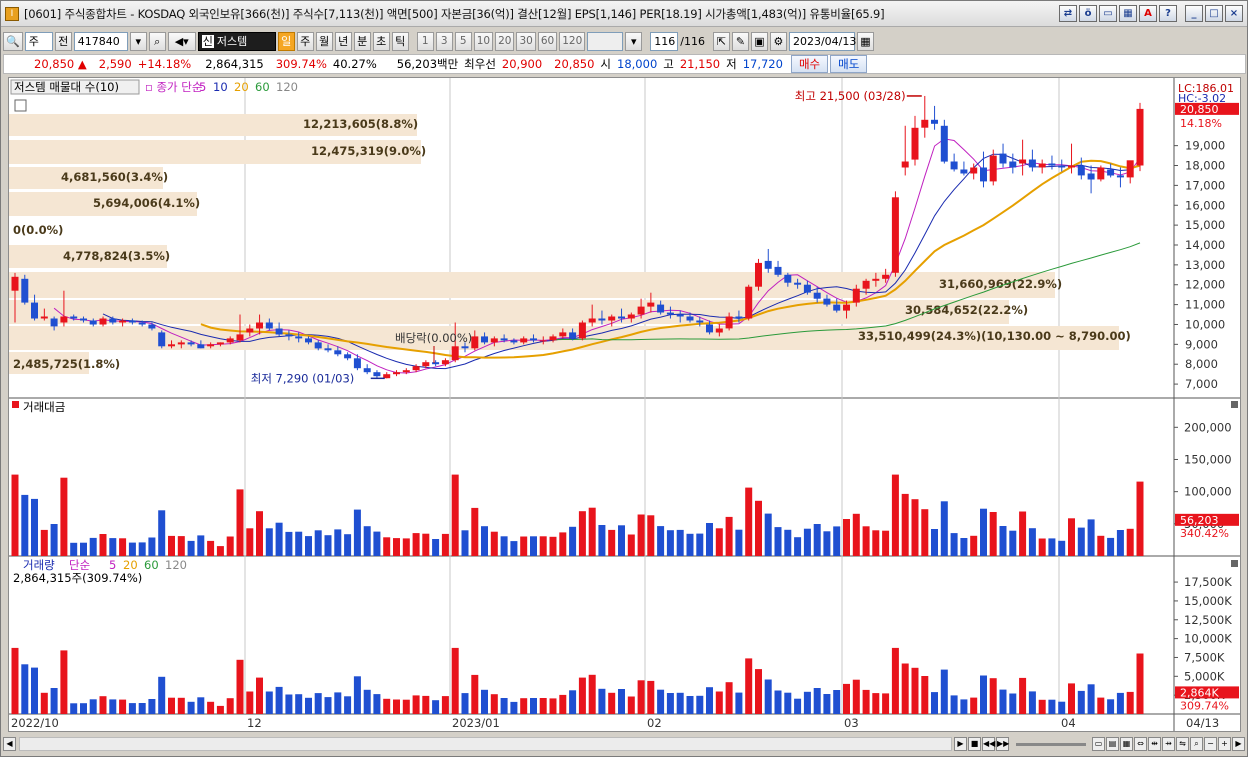 The height and width of the screenshot is (757, 1248). I want to click on price-tick-label: 7,000, so click(1201, 384).